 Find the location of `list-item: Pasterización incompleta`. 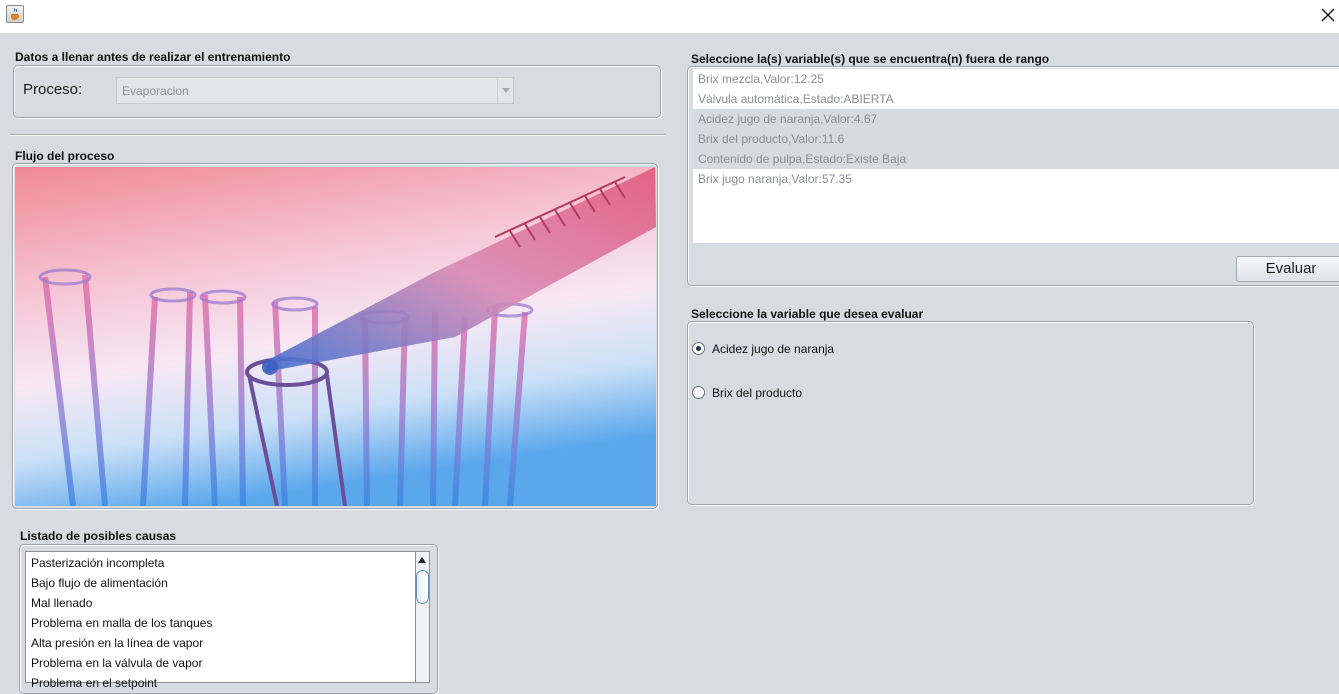

list-item: Pasterización incompleta is located at coordinates (97, 563).